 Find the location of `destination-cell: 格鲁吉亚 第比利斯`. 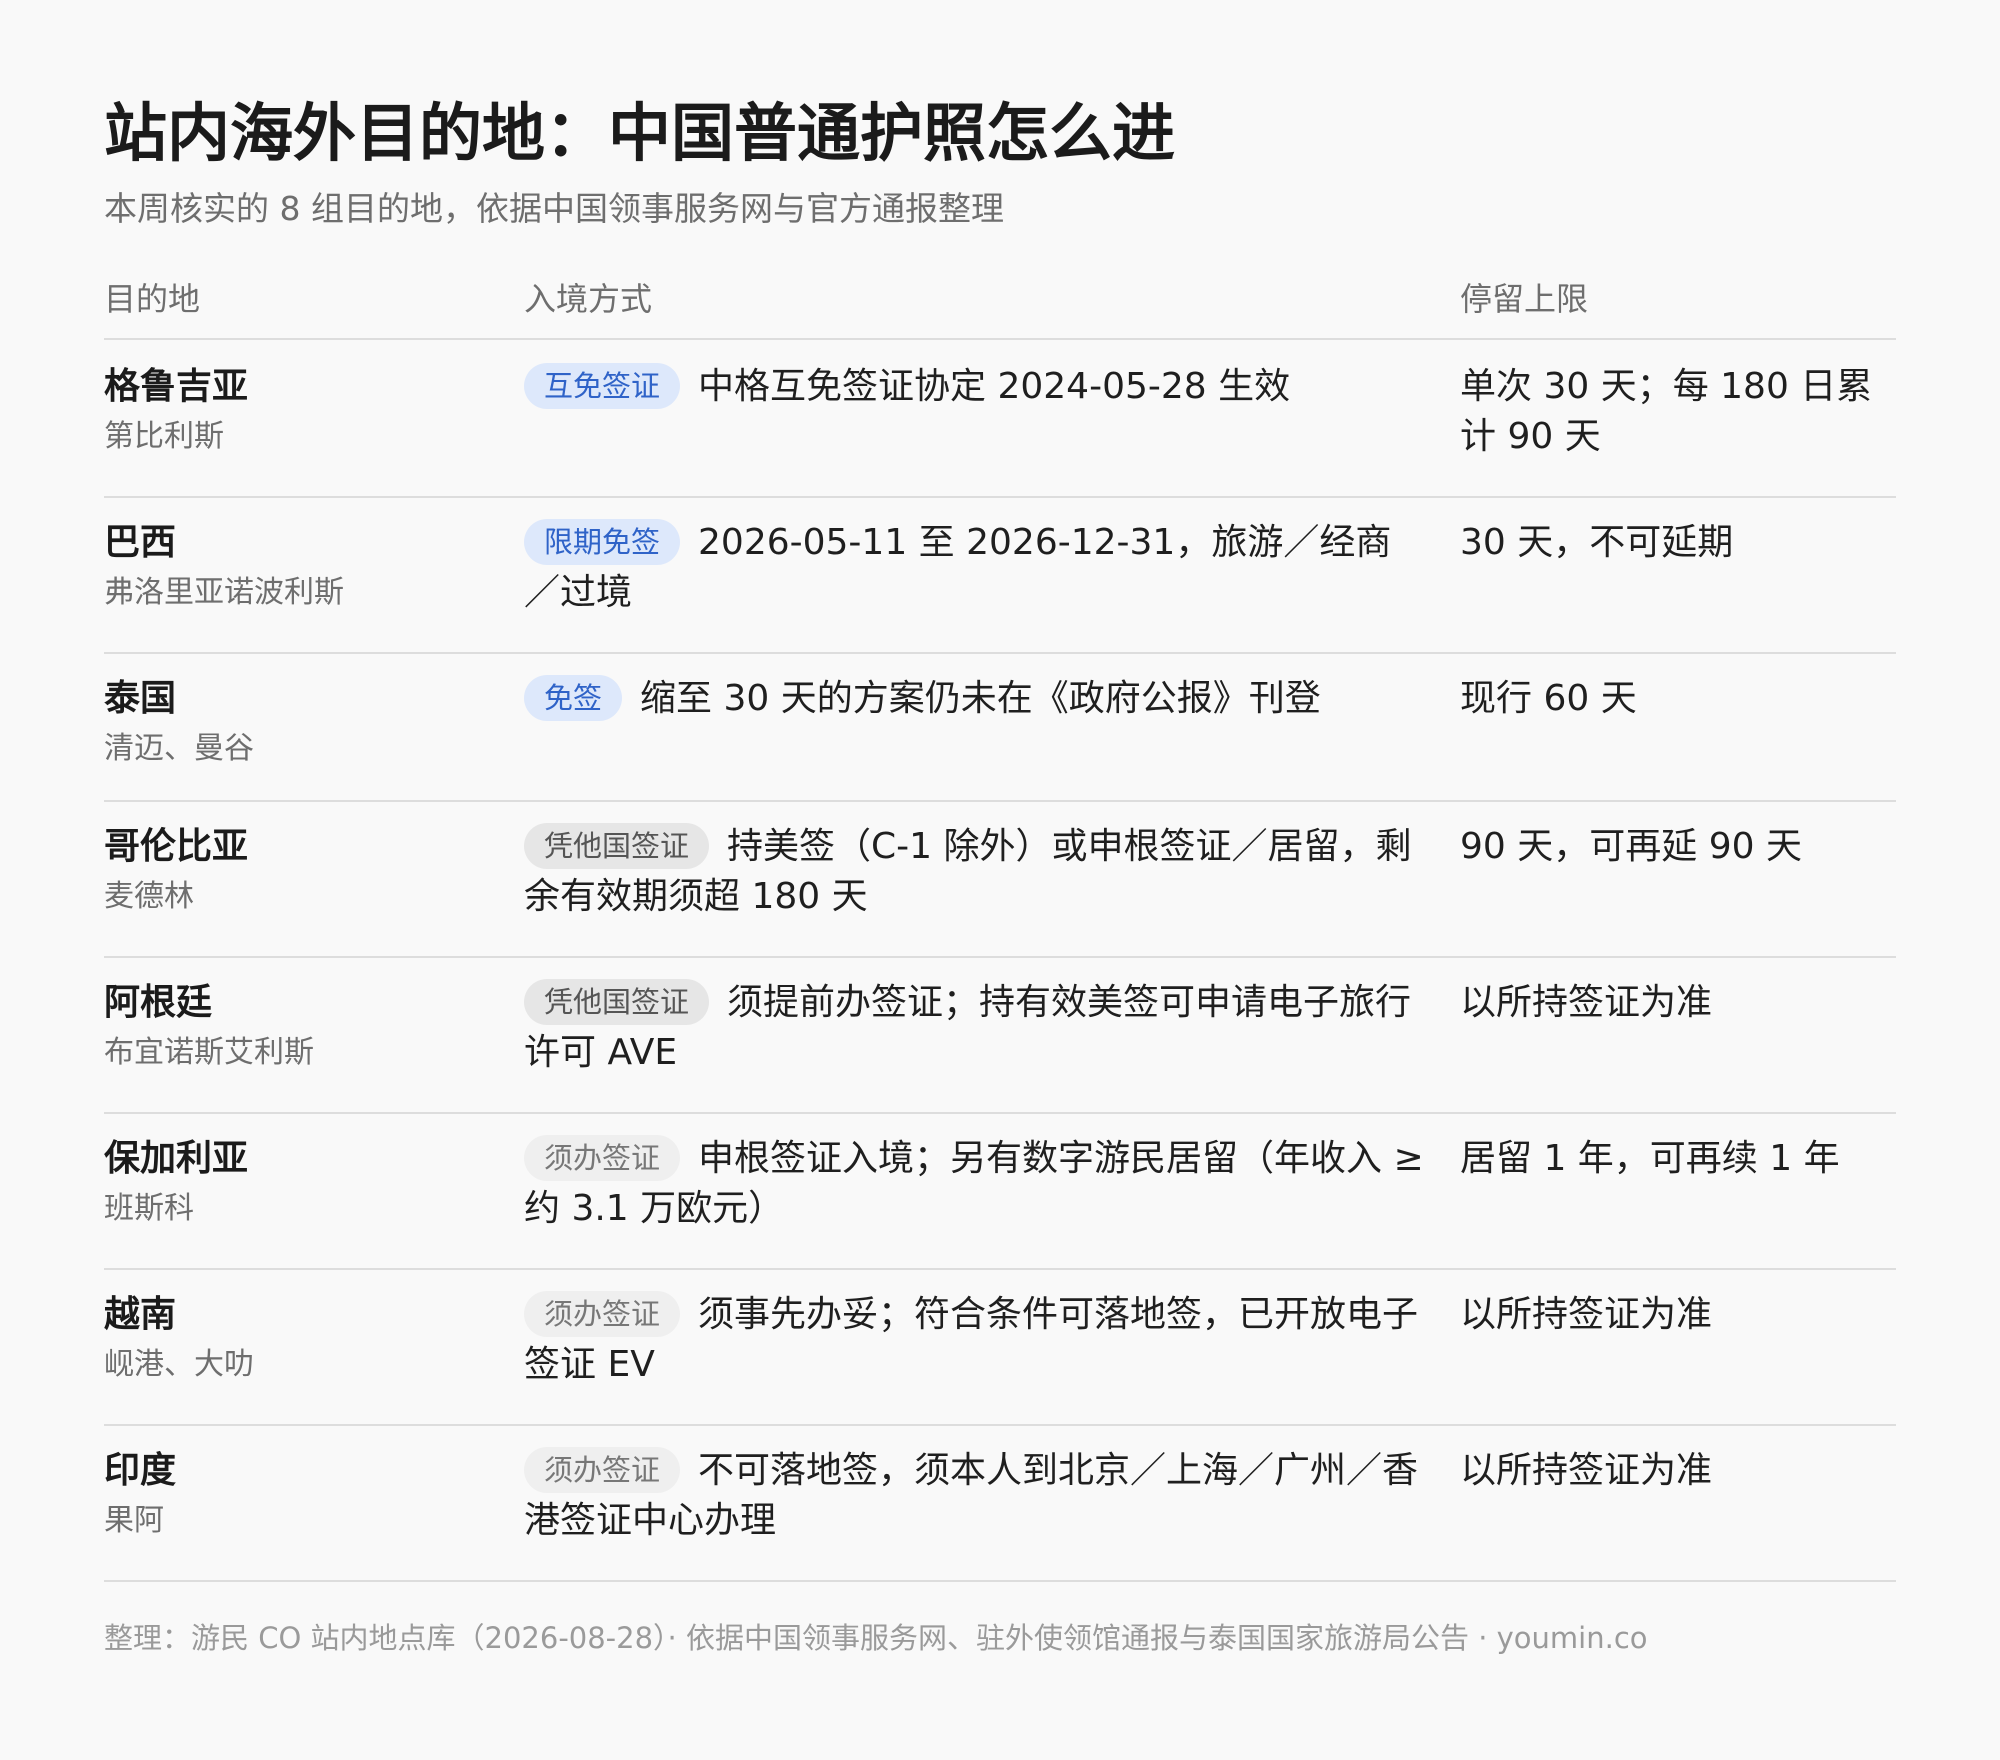

destination-cell: 格鲁吉亚 第比利斯 is located at coordinates (176, 412).